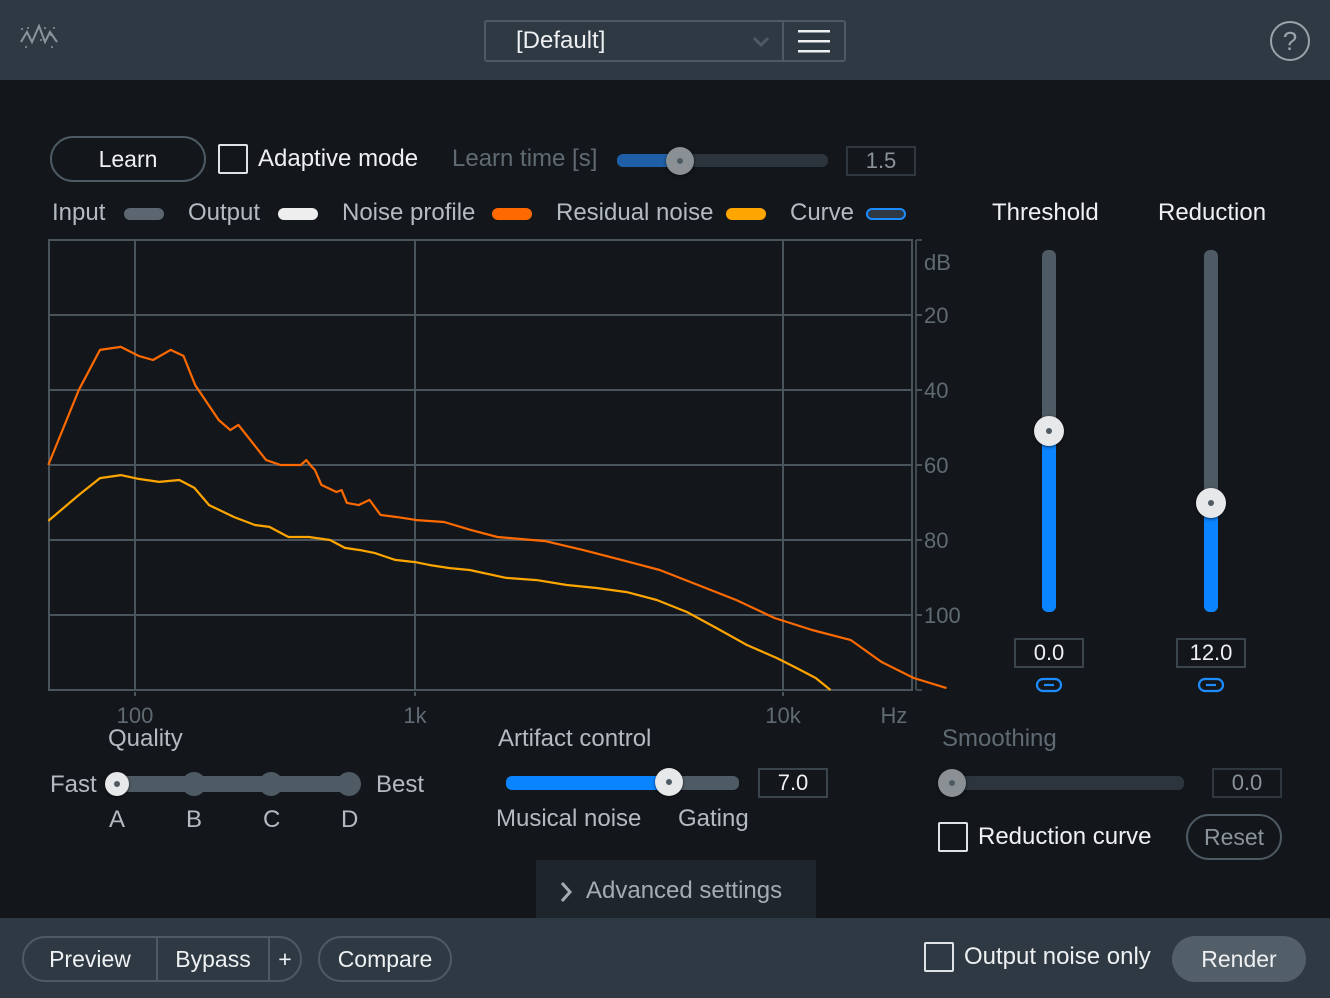 Image resolution: width=1330 pixels, height=998 pixels. I want to click on quality-slider, so click(233, 784).